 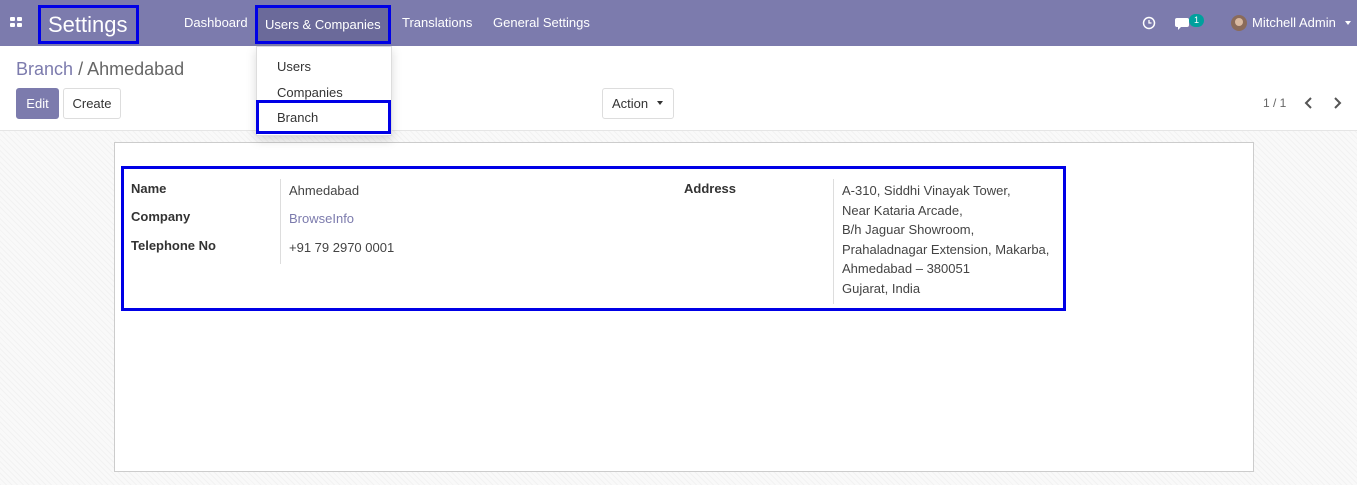 What do you see at coordinates (16, 22) in the screenshot?
I see `apps-menu-icon` at bounding box center [16, 22].